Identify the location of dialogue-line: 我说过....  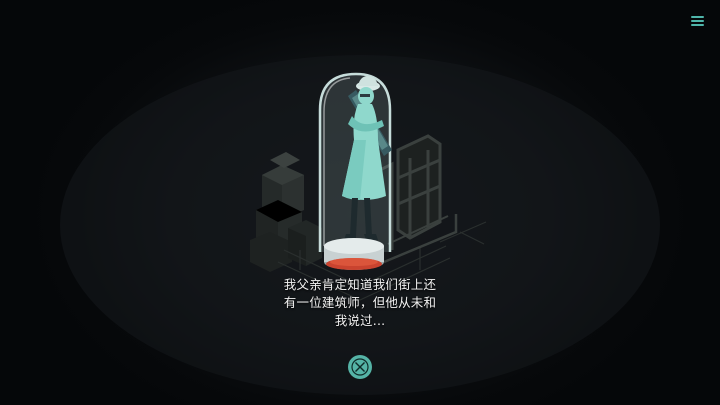
(360, 320).